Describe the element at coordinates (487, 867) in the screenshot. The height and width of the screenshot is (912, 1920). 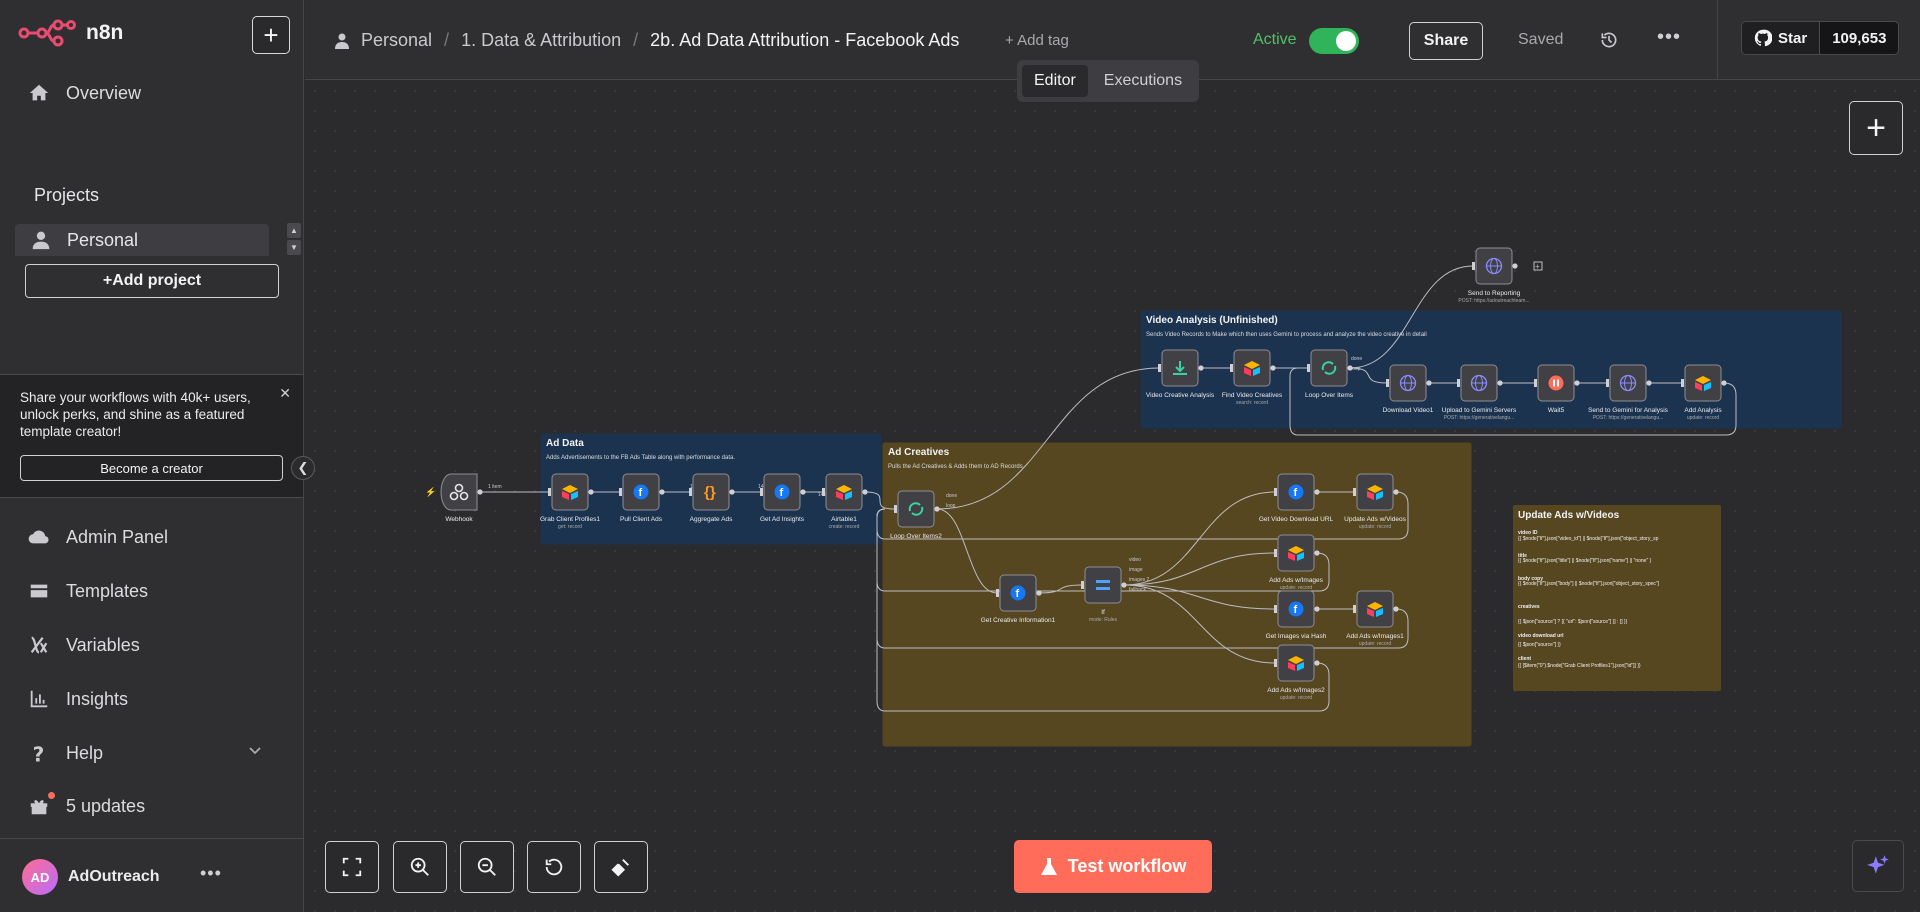
I see `zoom-out-button` at that location.